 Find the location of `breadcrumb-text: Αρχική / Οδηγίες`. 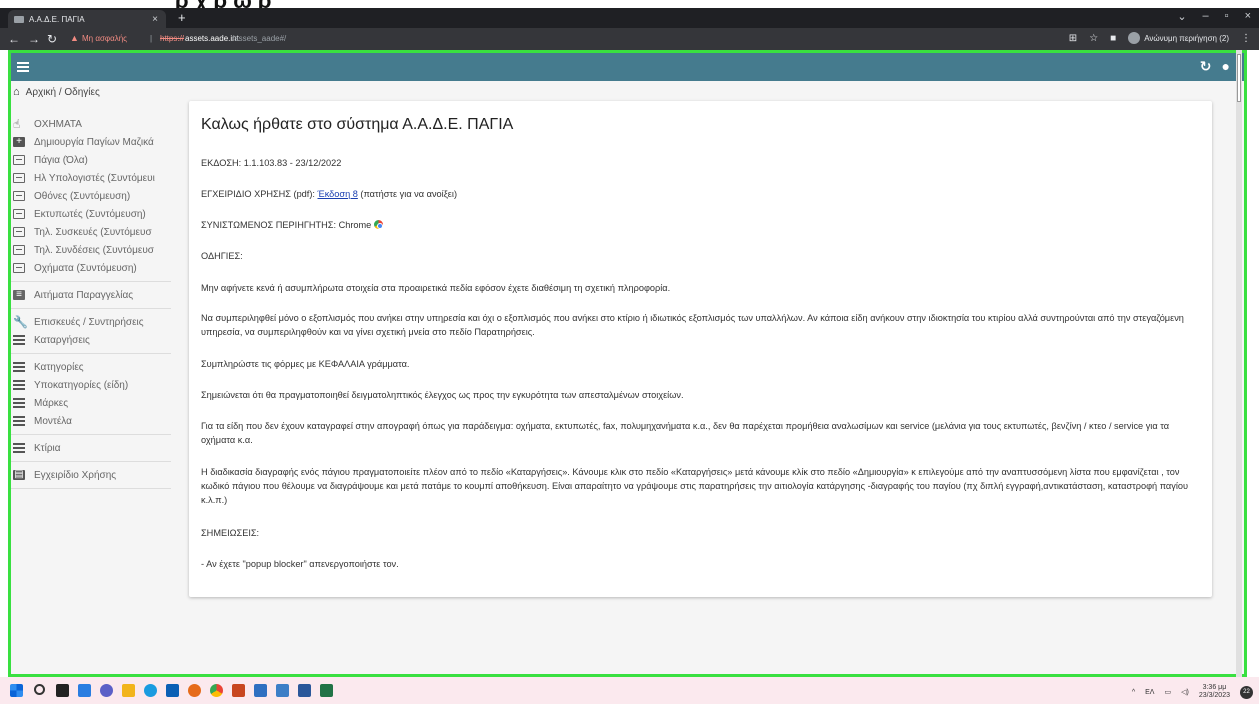

breadcrumb-text: Αρχική / Οδηγίες is located at coordinates (63, 92).